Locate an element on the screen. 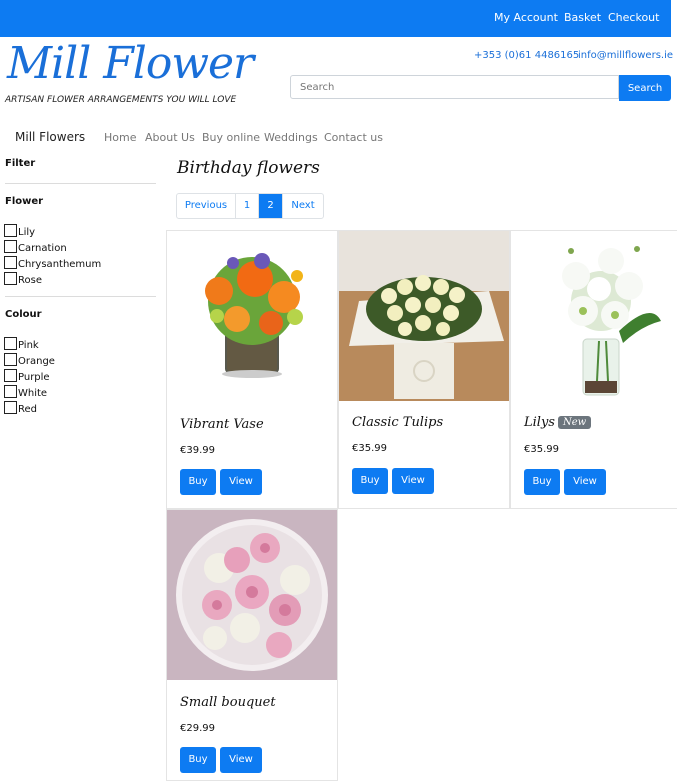  white-tulip-box-image is located at coordinates (424, 316).